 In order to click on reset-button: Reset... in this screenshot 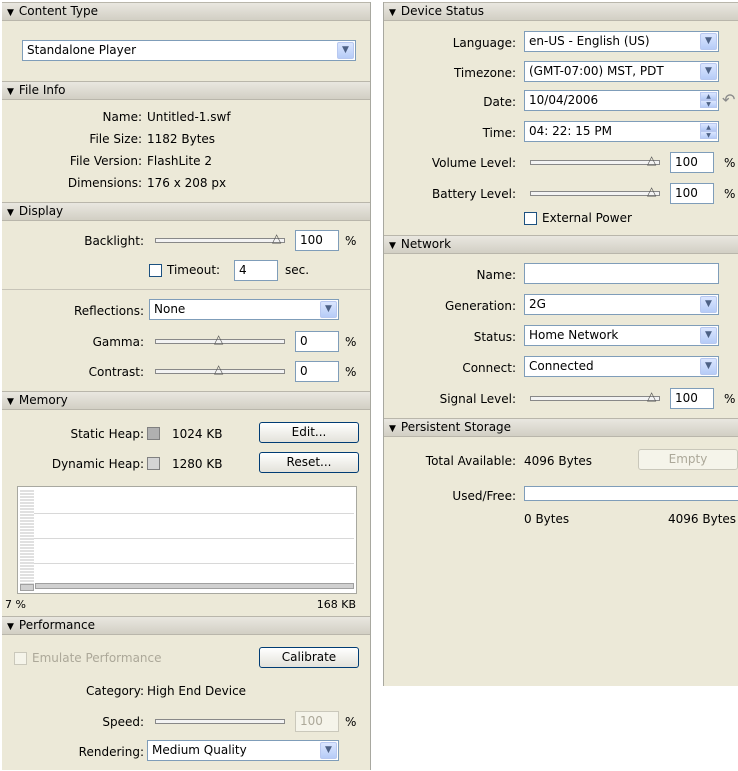, I will do `click(309, 462)`.